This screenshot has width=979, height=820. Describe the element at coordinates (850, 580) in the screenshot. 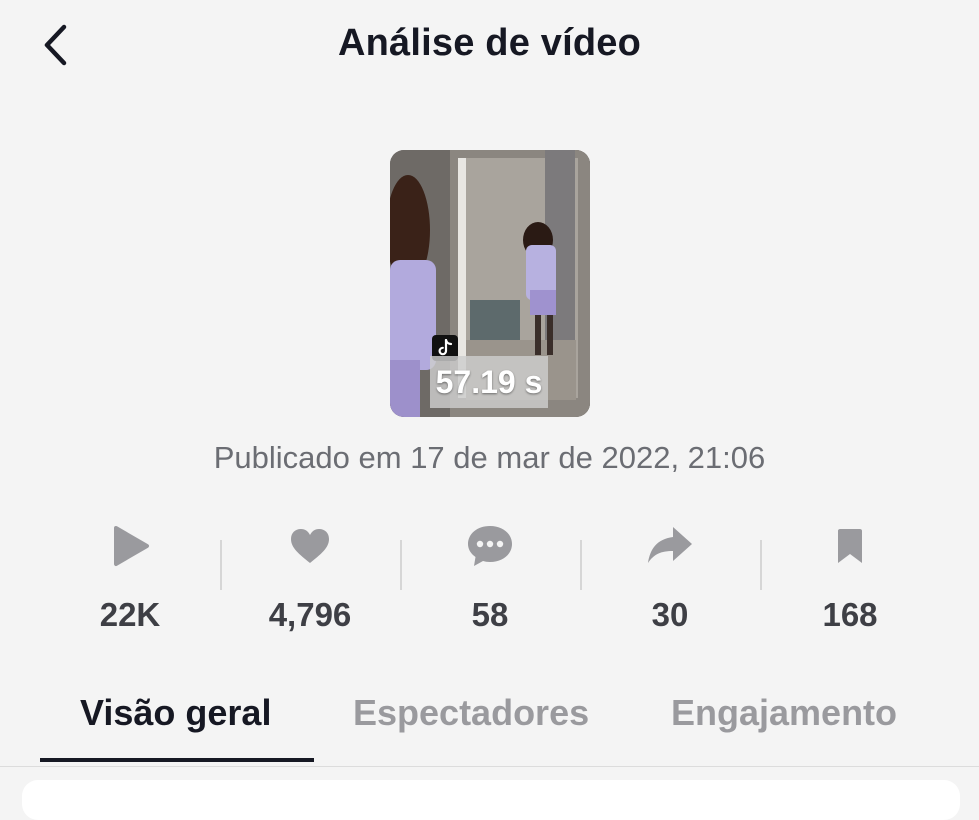

I see `stat-saves: 168` at that location.